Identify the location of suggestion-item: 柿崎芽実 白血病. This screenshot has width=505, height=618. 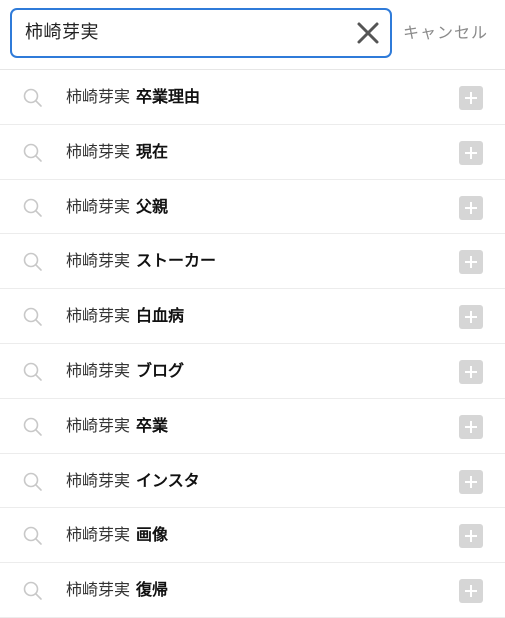
(252, 316).